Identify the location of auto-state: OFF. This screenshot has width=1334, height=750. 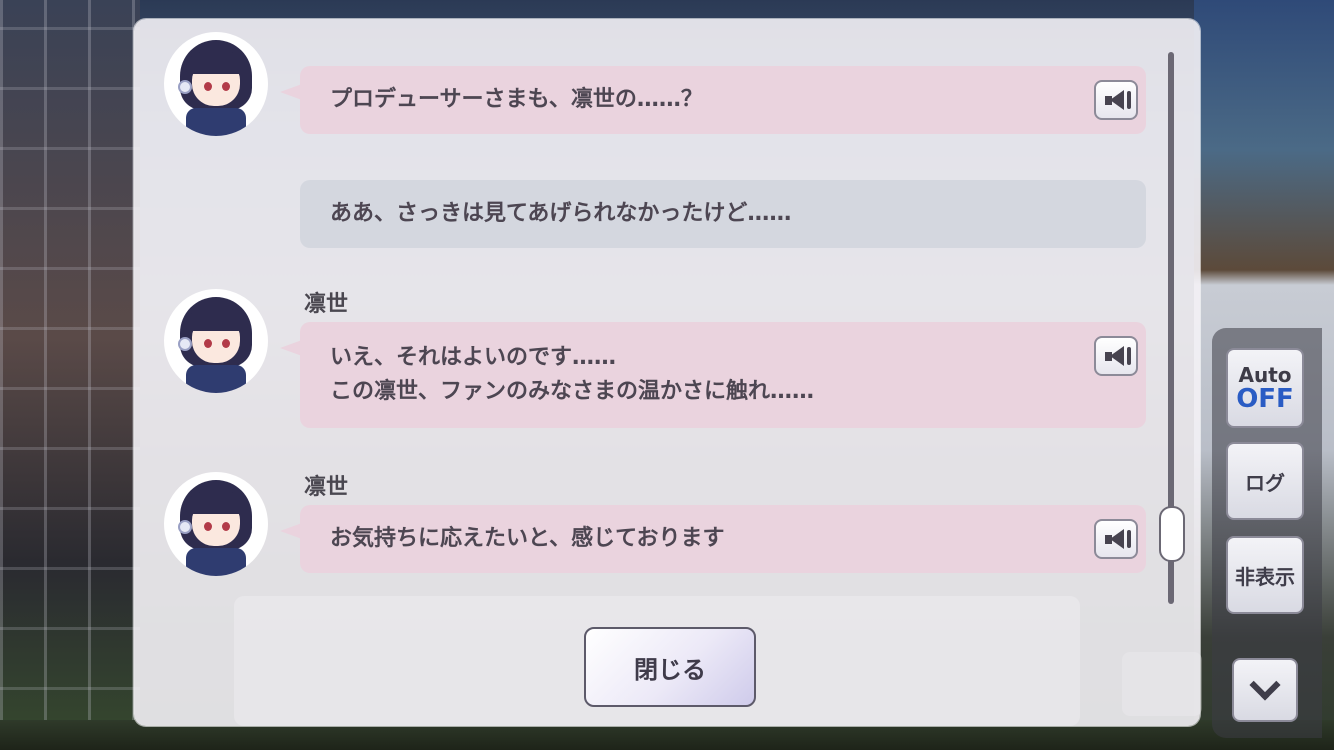
(1265, 399).